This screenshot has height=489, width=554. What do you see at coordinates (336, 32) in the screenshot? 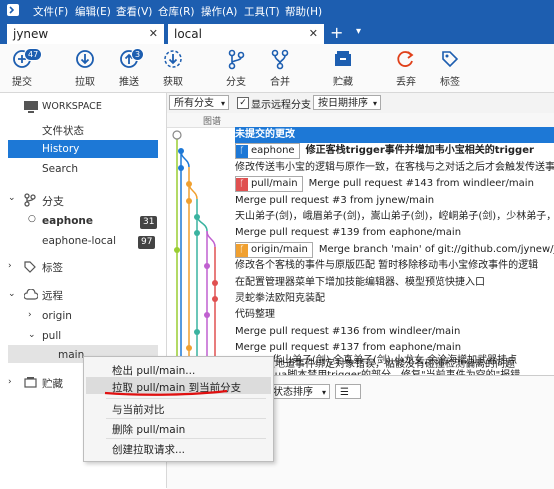
I see `new-tab-button: +` at bounding box center [336, 32].